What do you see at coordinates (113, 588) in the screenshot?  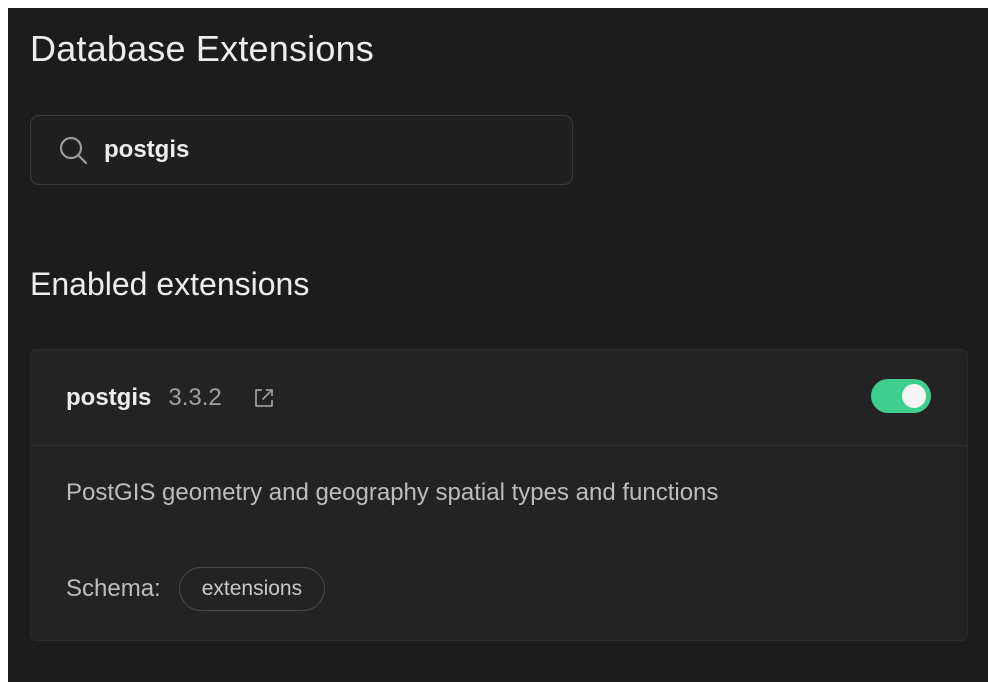 I see `schema-label: Schema:` at bounding box center [113, 588].